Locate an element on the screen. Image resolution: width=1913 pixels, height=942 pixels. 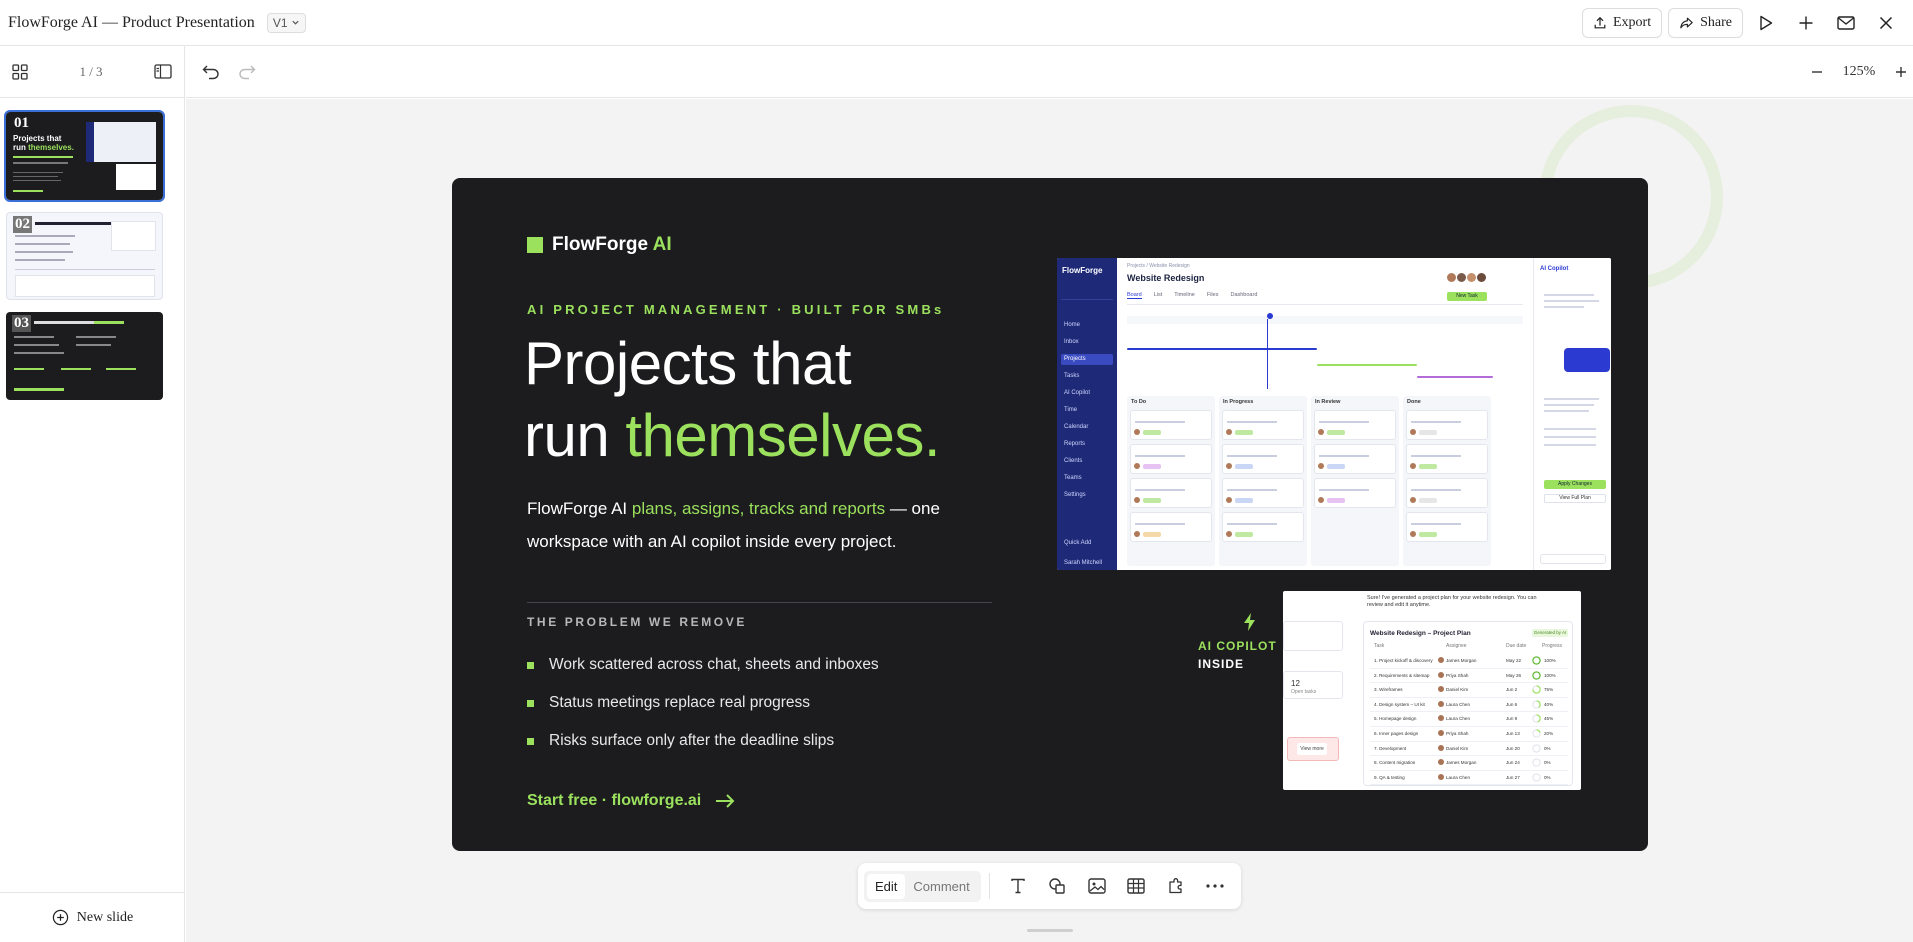
table-row: 8. Content migration James Morgan Jun 24 0% is located at coordinates (1468, 763).